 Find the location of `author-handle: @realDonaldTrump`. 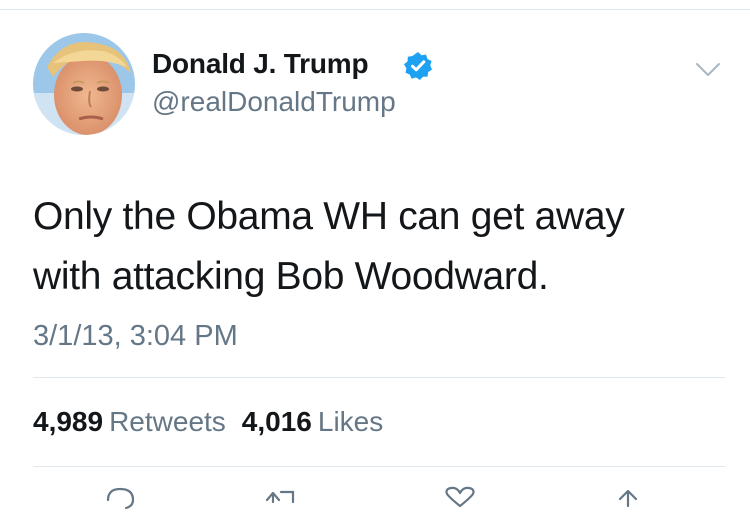

author-handle: @realDonaldTrump is located at coordinates (274, 102).